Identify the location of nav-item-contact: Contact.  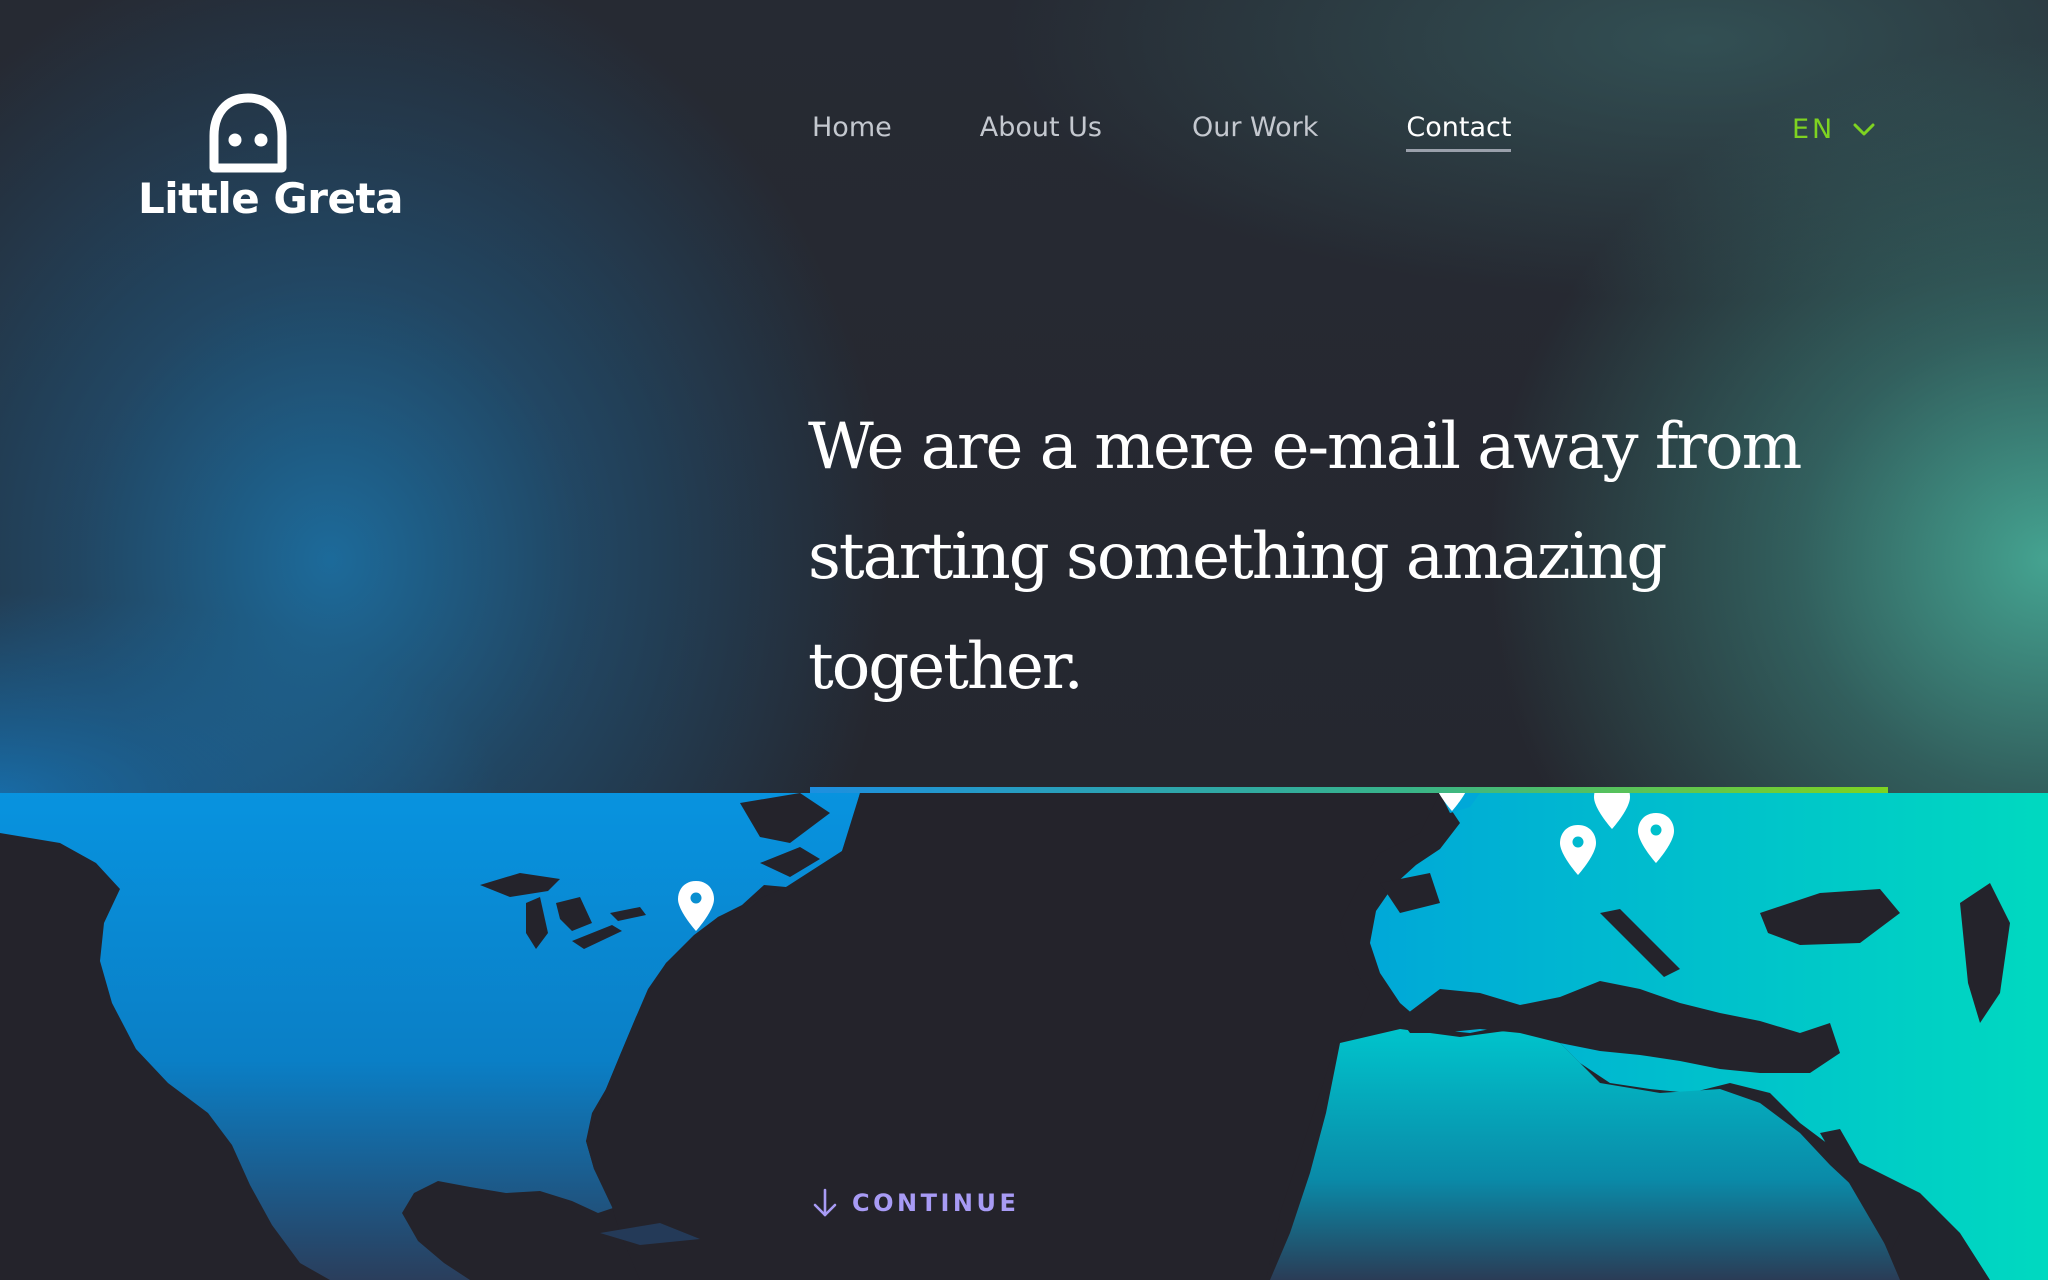
(1459, 132).